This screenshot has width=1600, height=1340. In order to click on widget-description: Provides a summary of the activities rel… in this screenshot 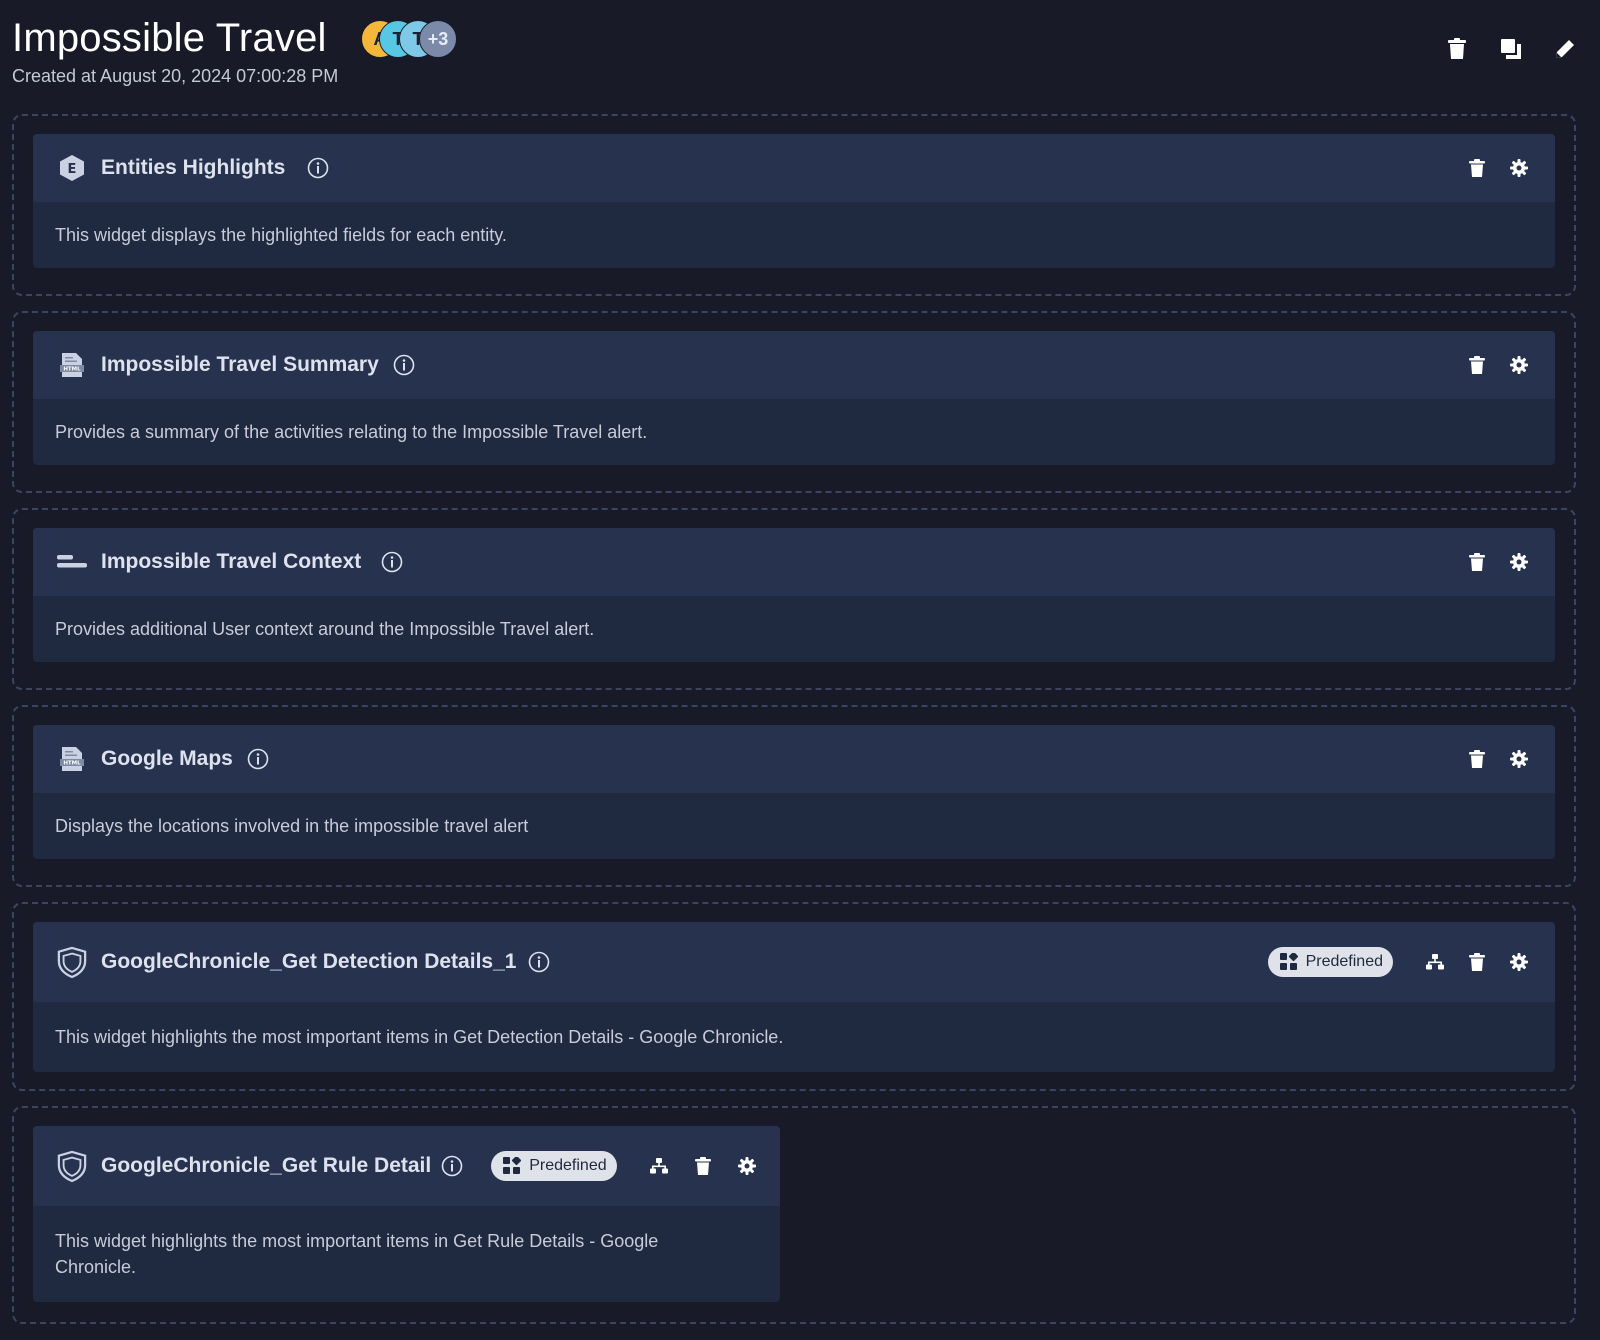, I will do `click(351, 432)`.